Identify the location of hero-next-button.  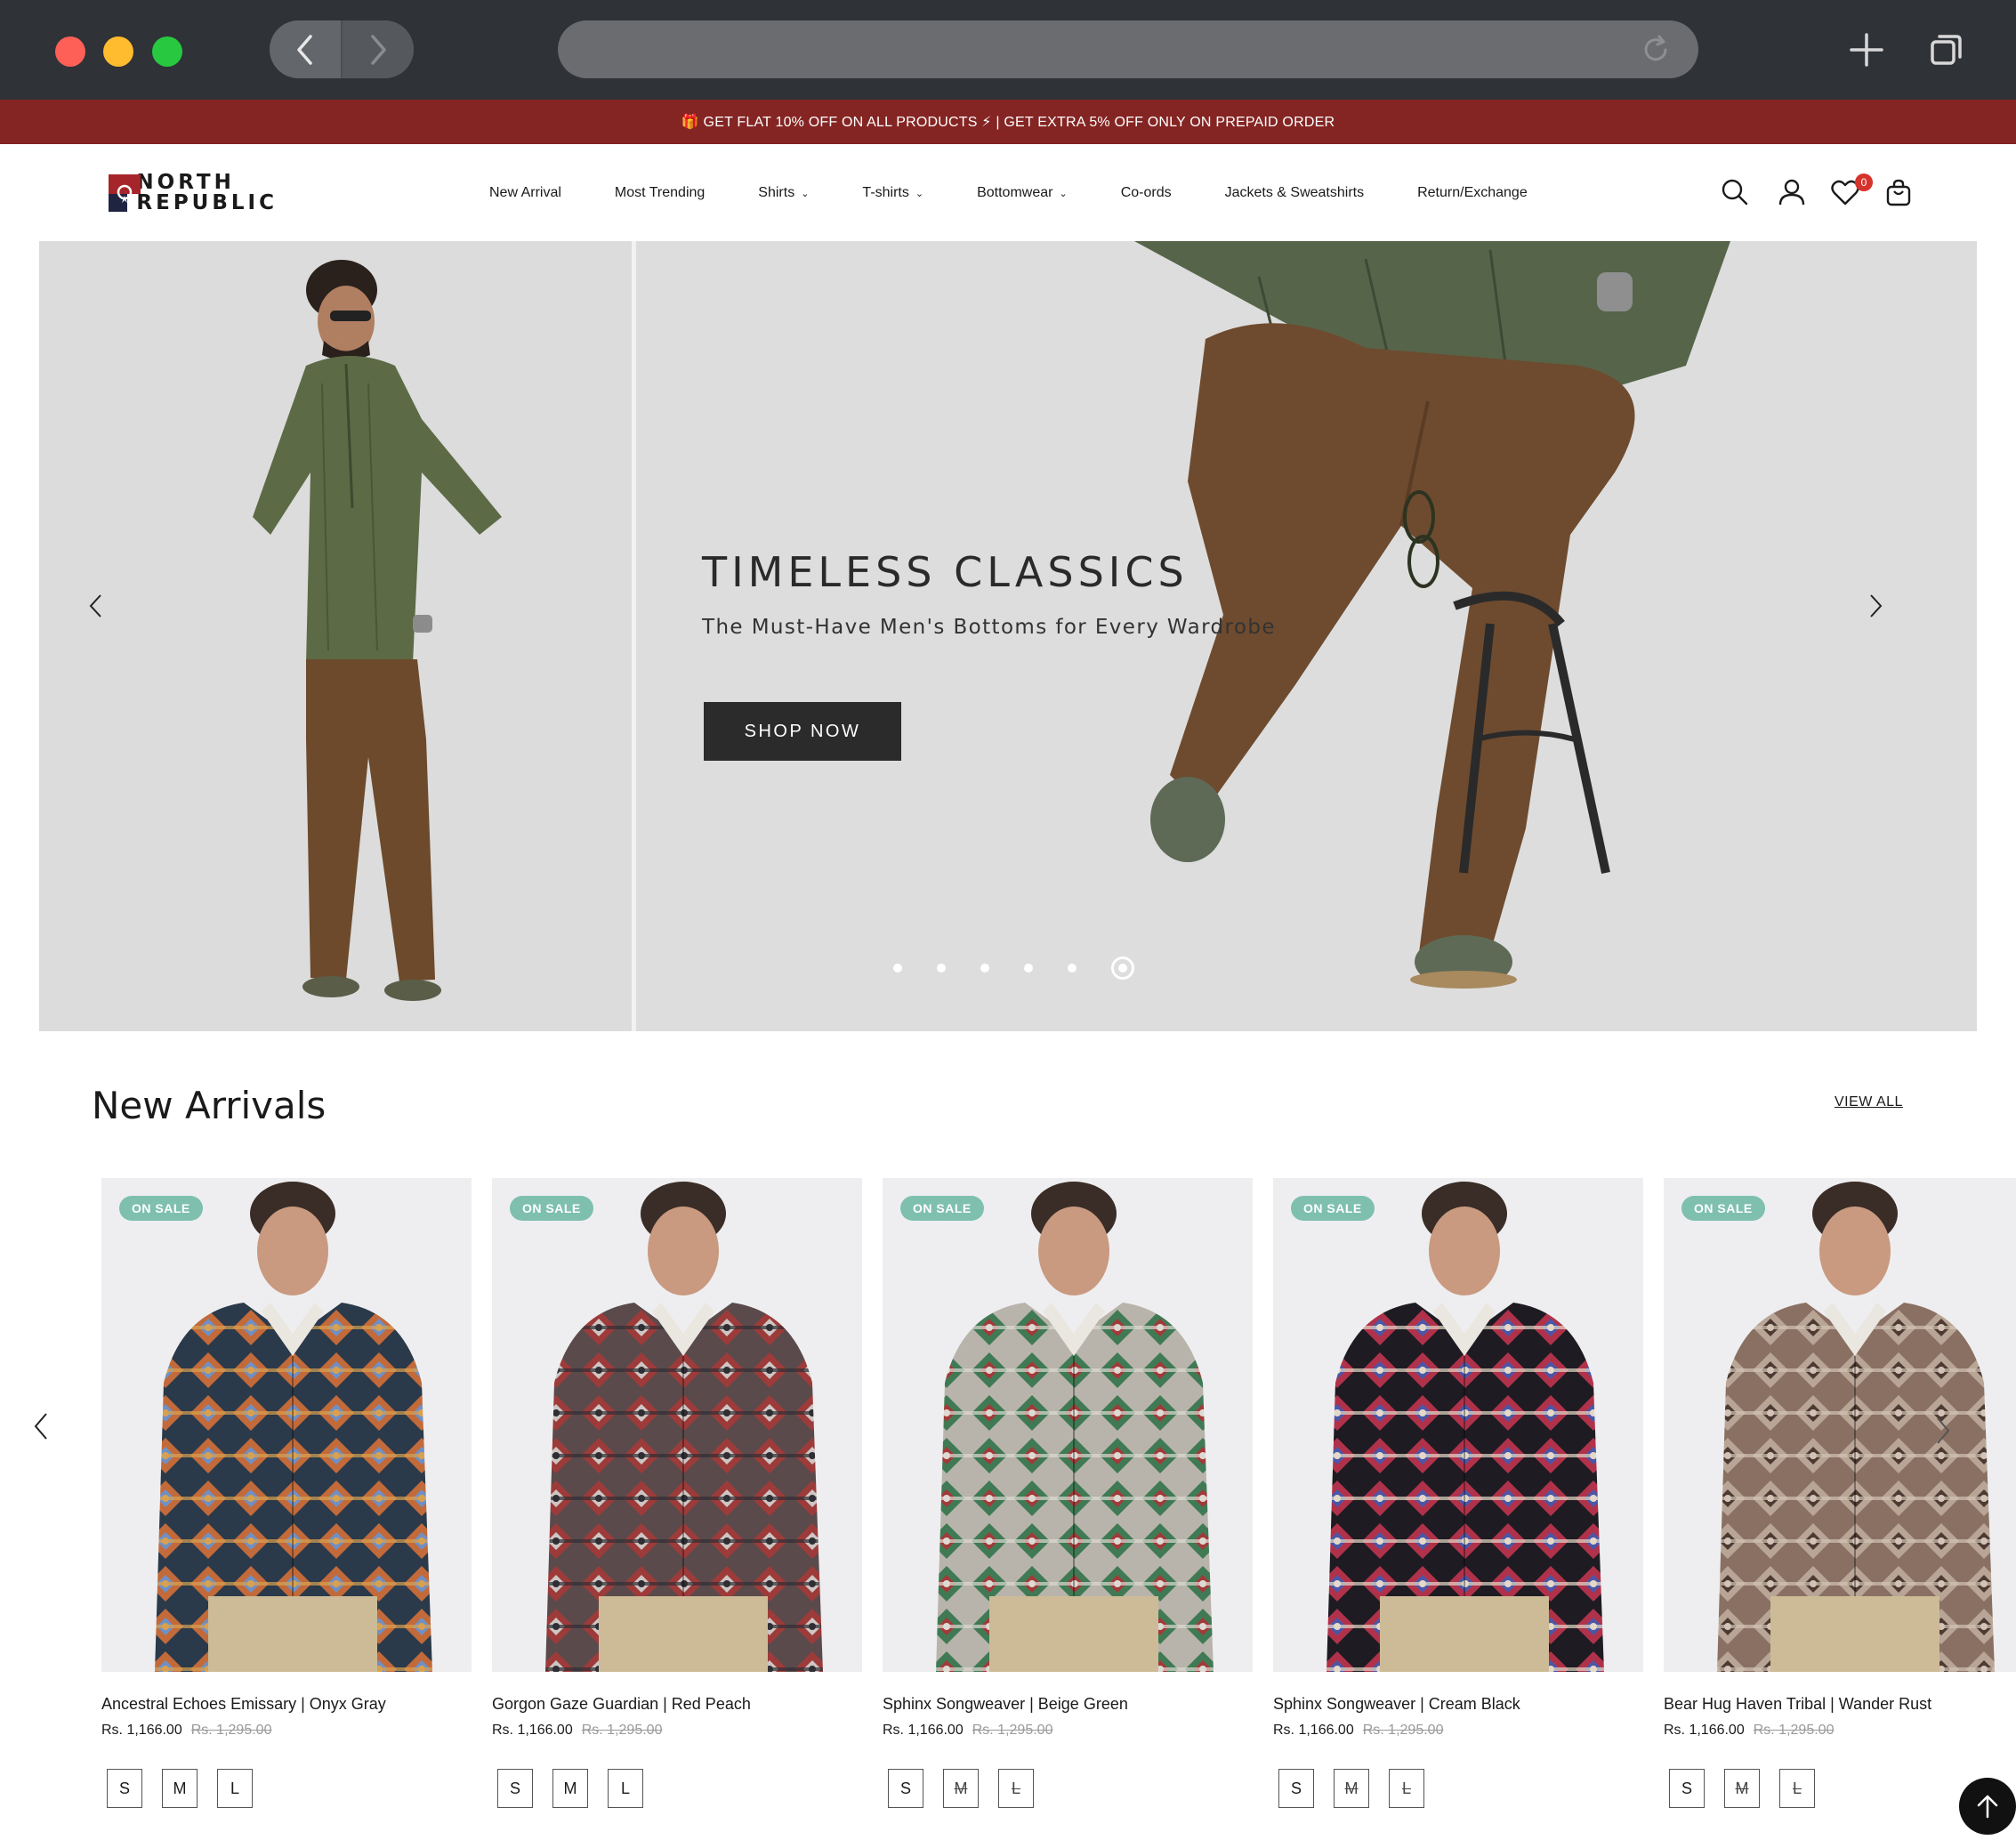
(1876, 606).